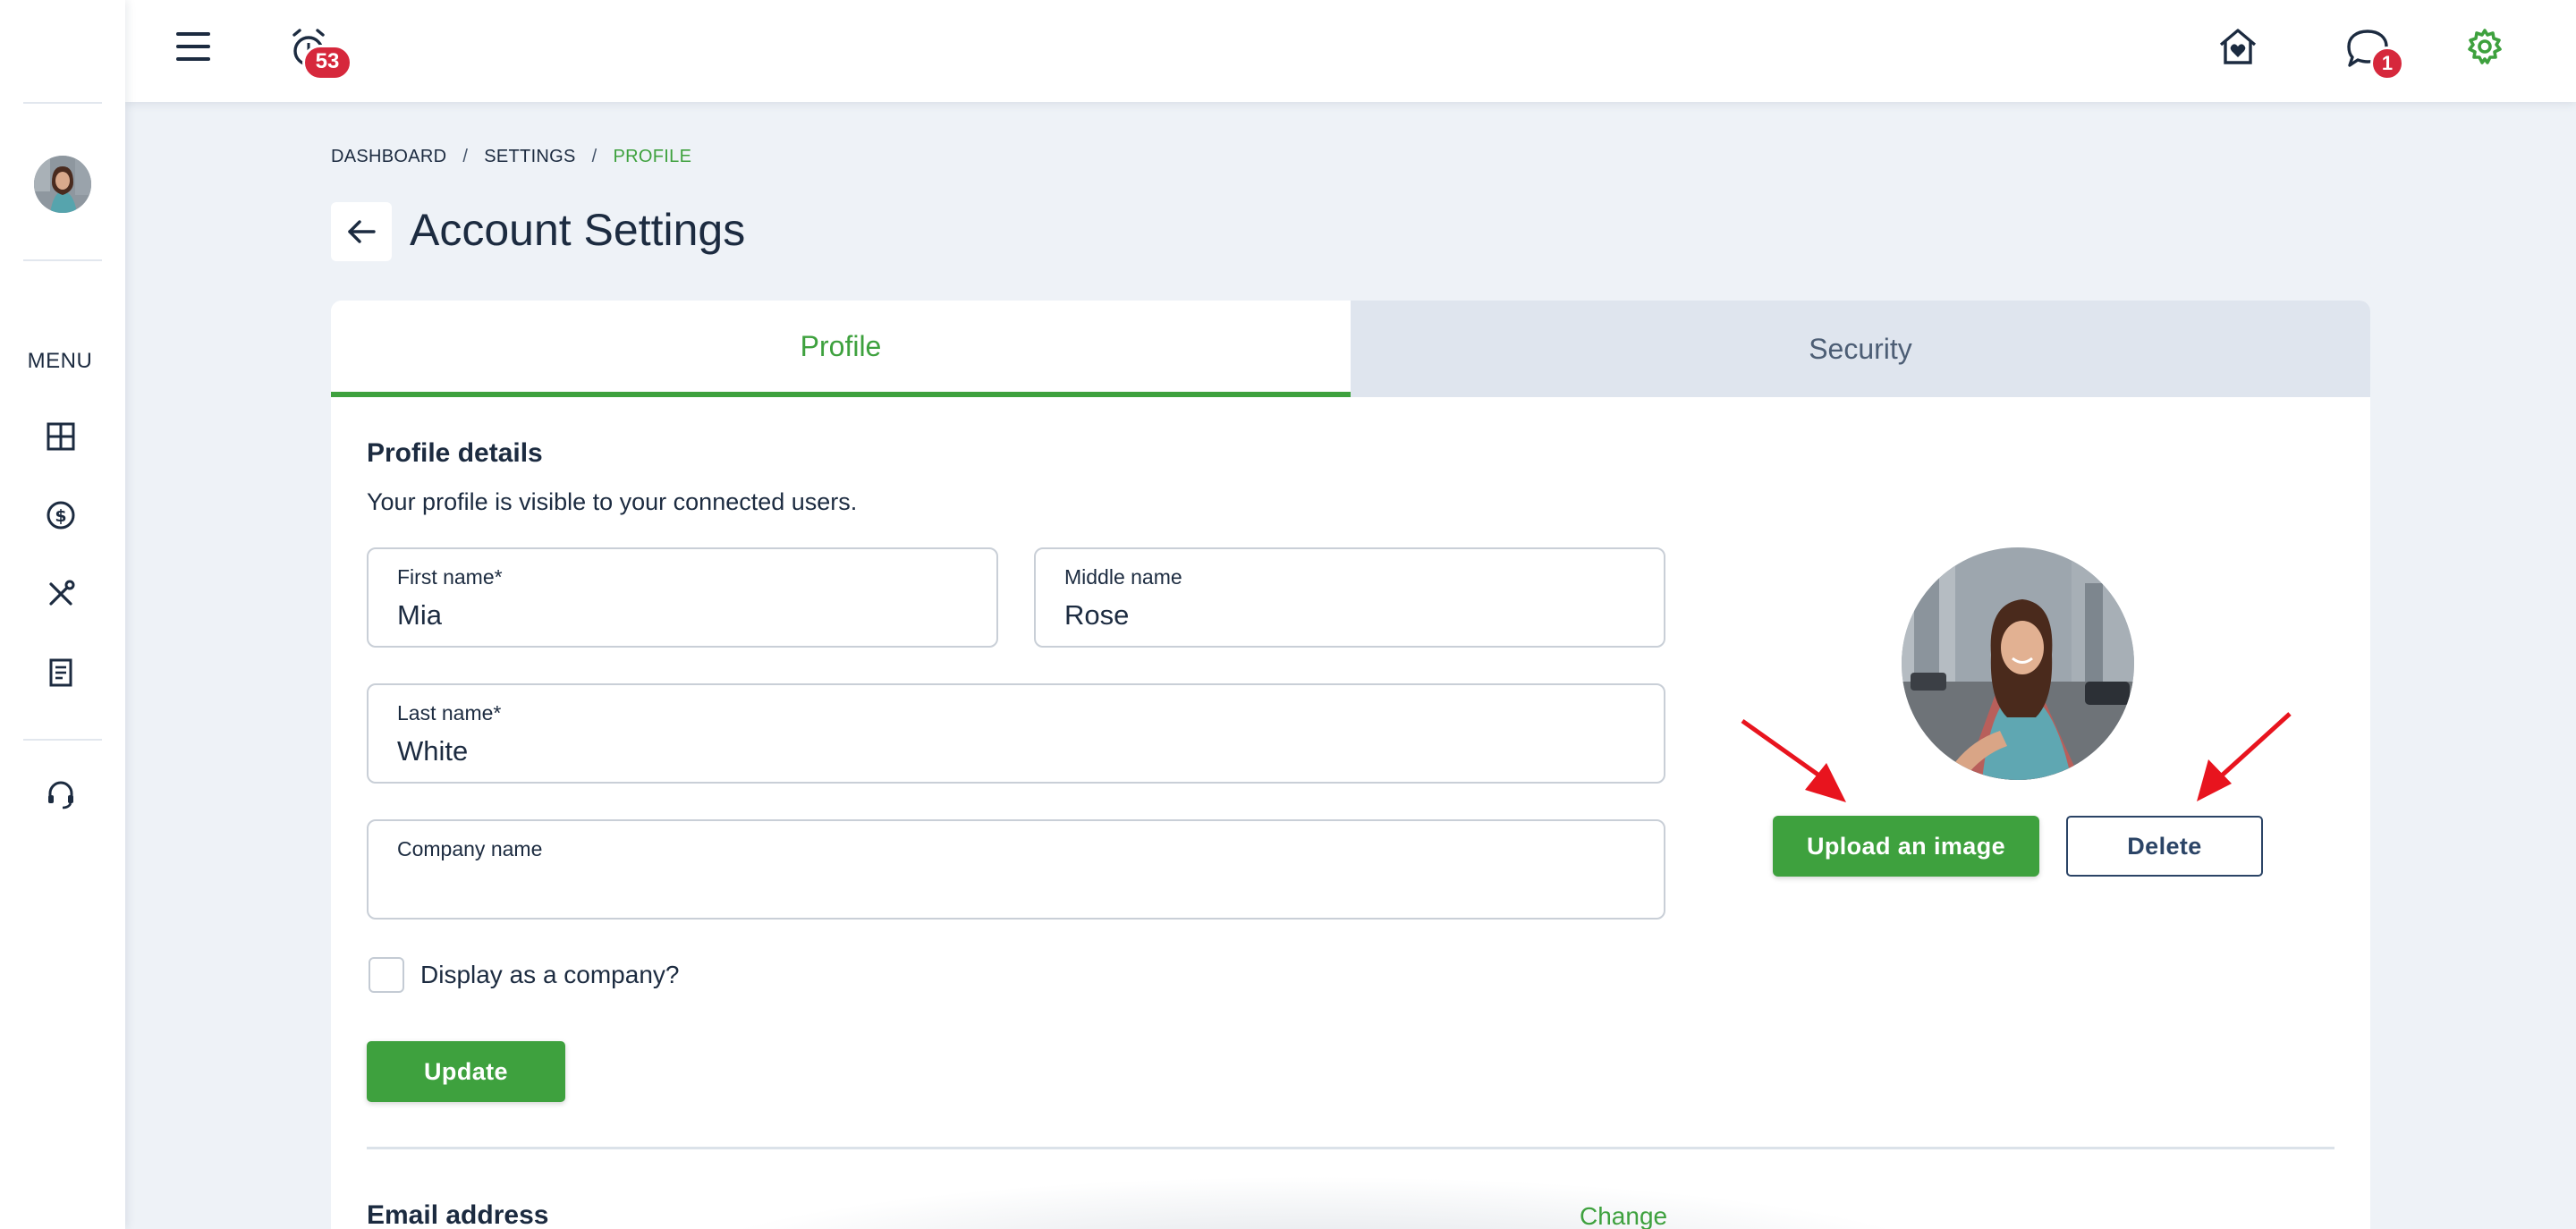 The image size is (2576, 1229). What do you see at coordinates (386, 975) in the screenshot?
I see `display-as-company-checkbox` at bounding box center [386, 975].